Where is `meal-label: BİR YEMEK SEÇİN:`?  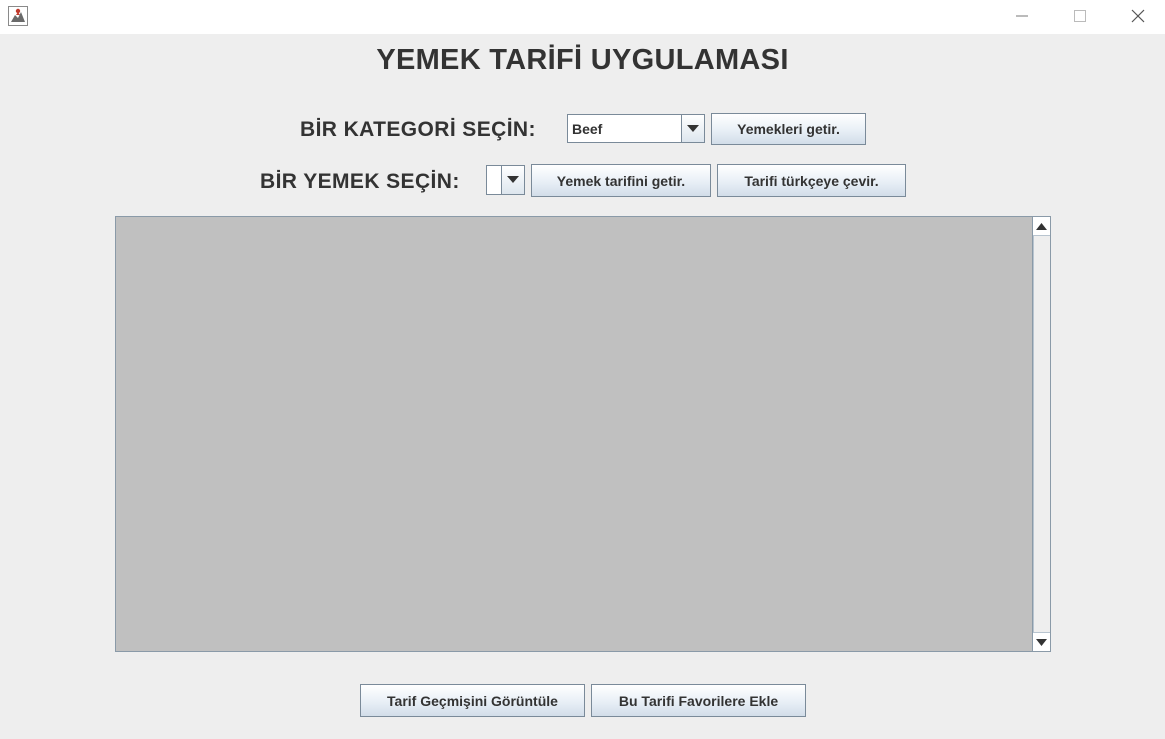
meal-label: BİR YEMEK SEÇİN: is located at coordinates (360, 181).